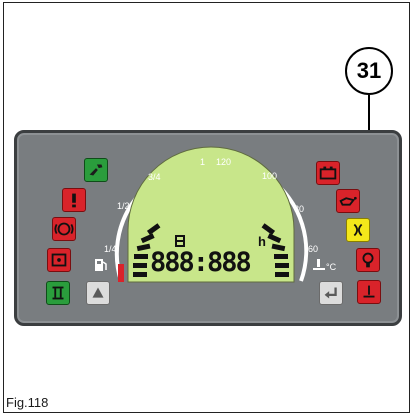  I want to click on up-arrow-icon, so click(98, 292).